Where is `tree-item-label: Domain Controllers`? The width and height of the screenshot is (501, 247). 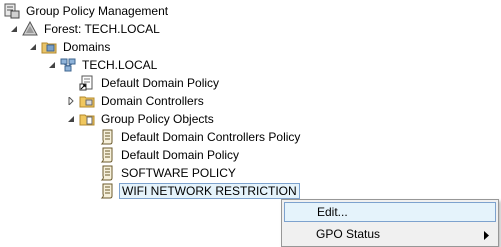 tree-item-label: Domain Controllers is located at coordinates (152, 101).